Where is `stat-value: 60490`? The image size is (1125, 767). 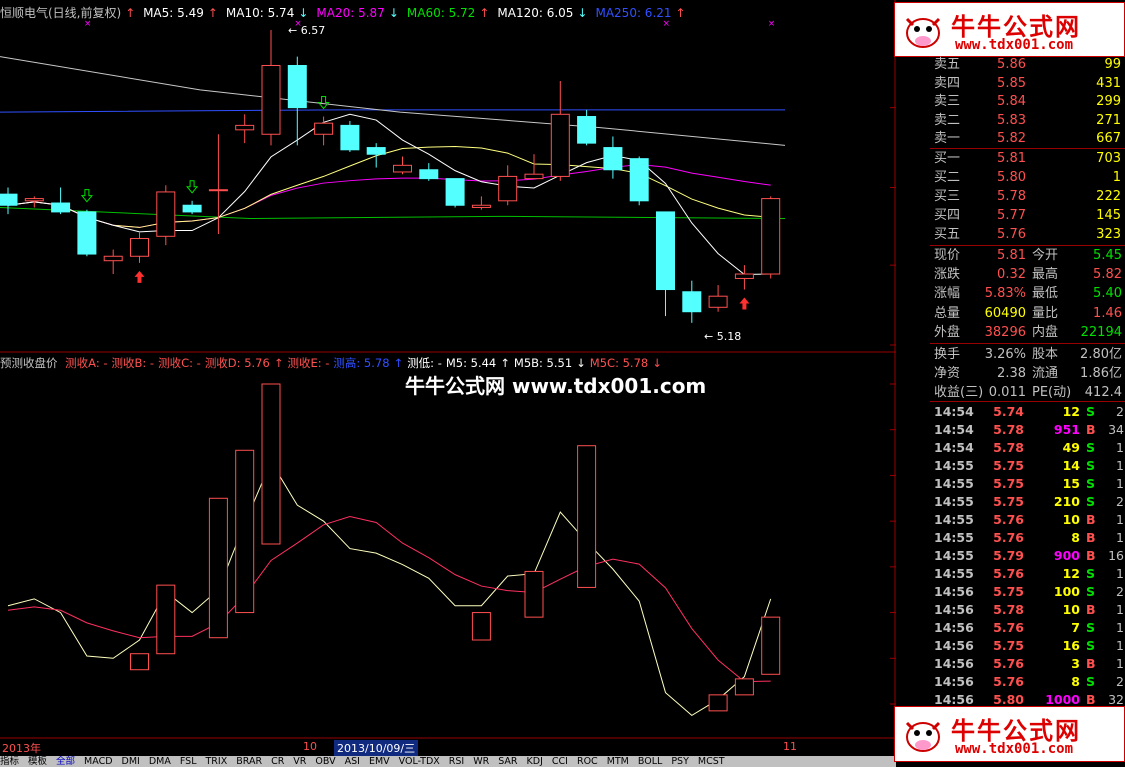
stat-value: 60490 is located at coordinates (1005, 313).